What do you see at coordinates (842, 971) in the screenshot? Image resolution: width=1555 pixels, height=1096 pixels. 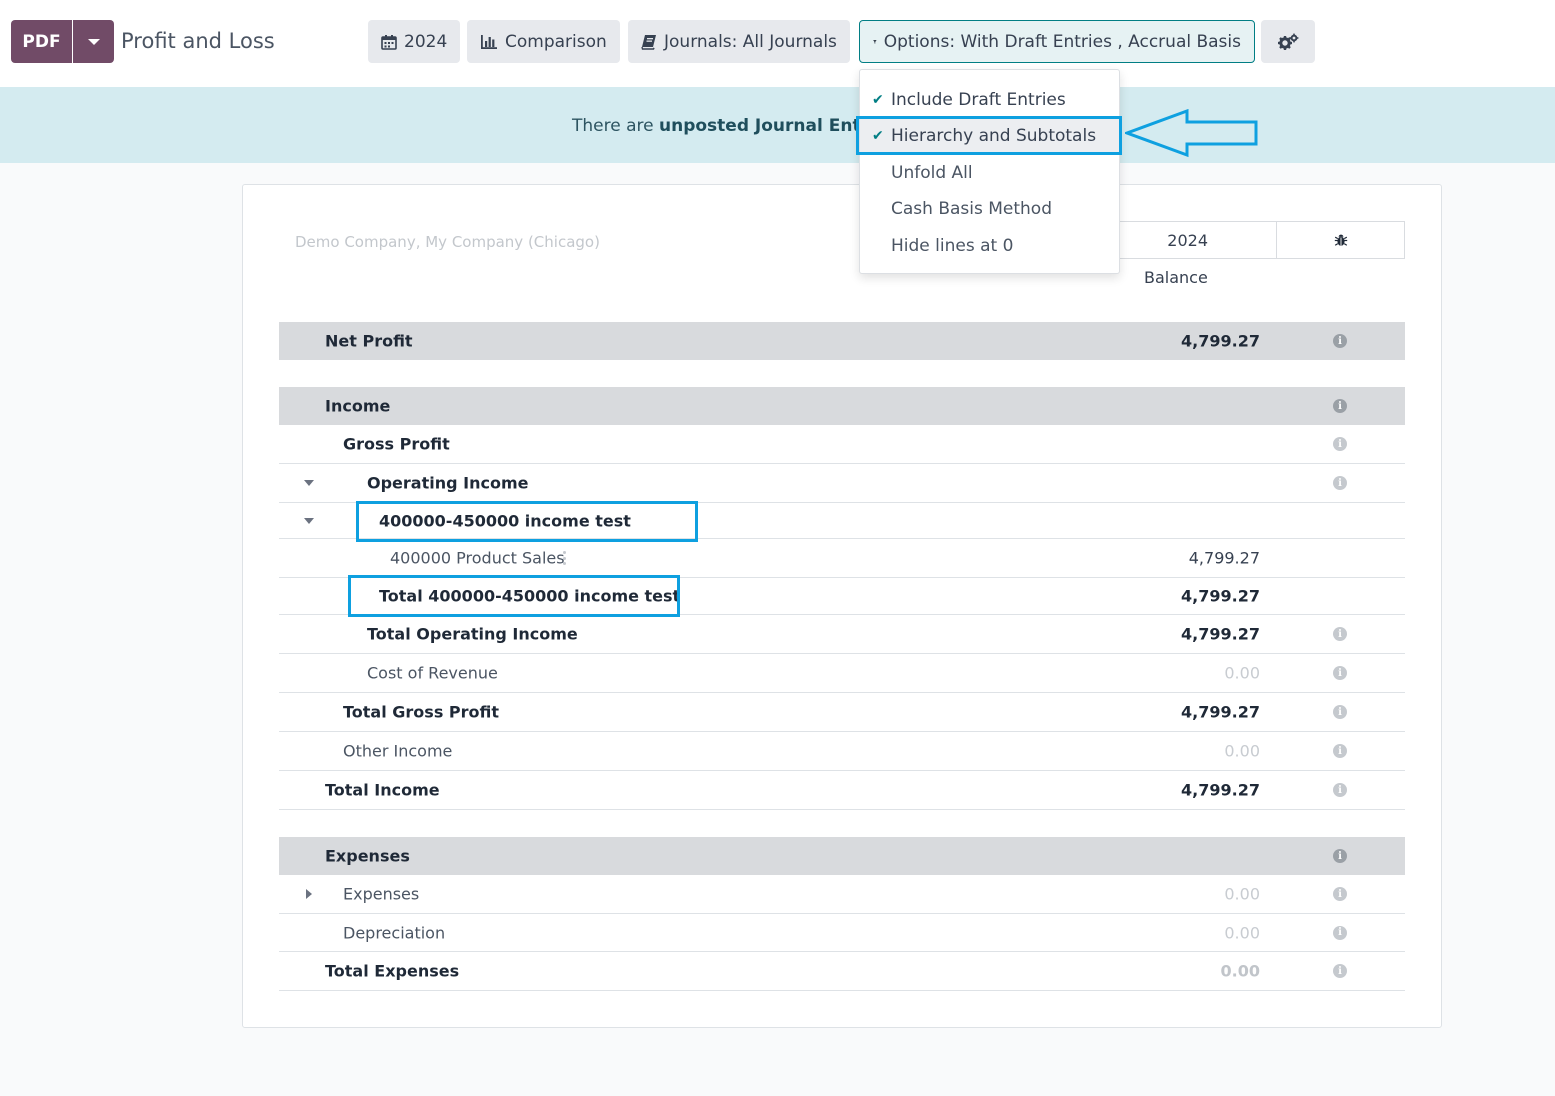 I see `report-line-total-expenses: Total Expenses 0.00 i` at bounding box center [842, 971].